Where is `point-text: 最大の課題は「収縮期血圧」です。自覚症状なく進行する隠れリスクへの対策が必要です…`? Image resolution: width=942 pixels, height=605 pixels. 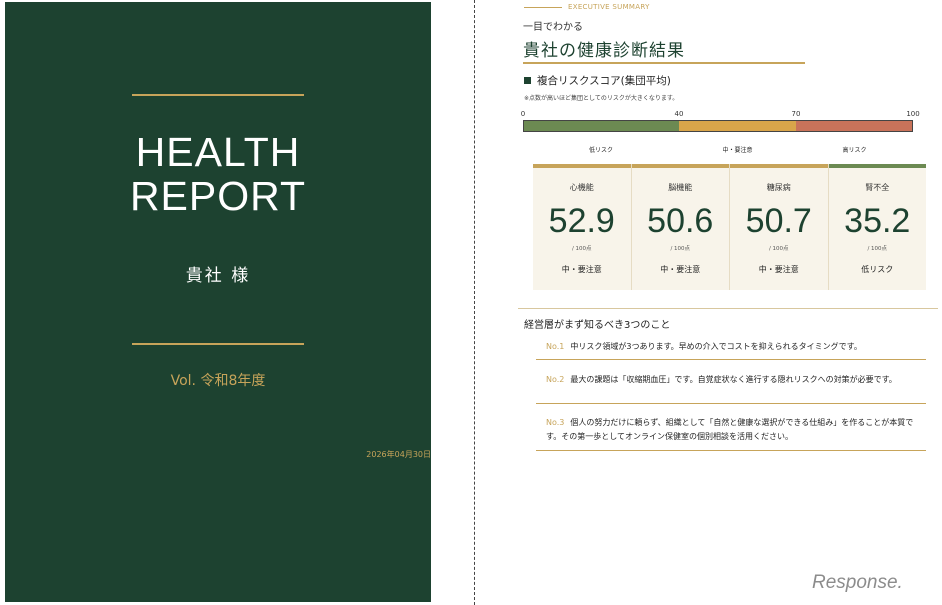 point-text: 最大の課題は「収縮期血圧」です。自覚症状なく進行する隠れリスクへの対策が必要です… is located at coordinates (733, 379).